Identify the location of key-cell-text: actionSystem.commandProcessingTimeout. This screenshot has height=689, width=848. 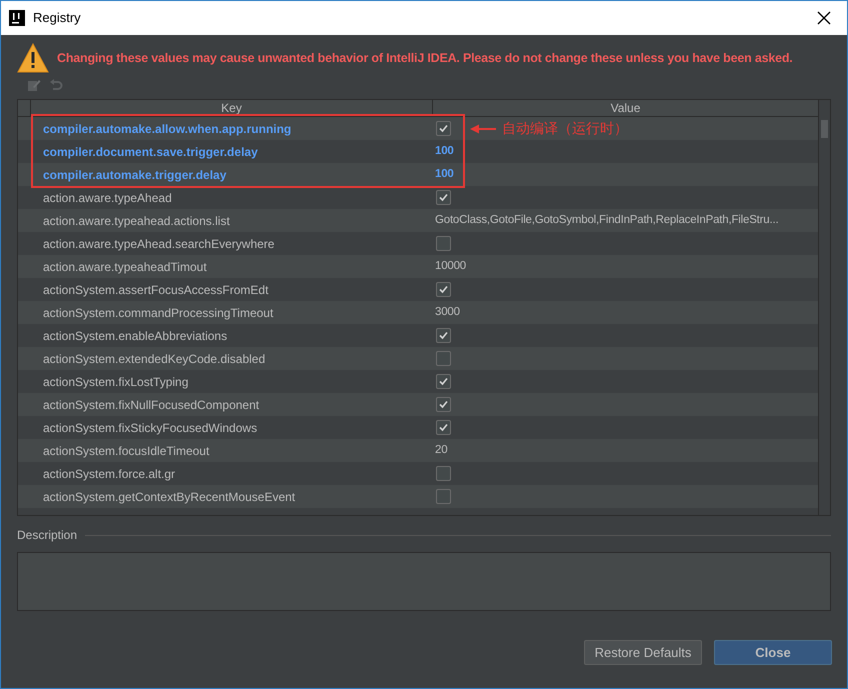
(158, 313).